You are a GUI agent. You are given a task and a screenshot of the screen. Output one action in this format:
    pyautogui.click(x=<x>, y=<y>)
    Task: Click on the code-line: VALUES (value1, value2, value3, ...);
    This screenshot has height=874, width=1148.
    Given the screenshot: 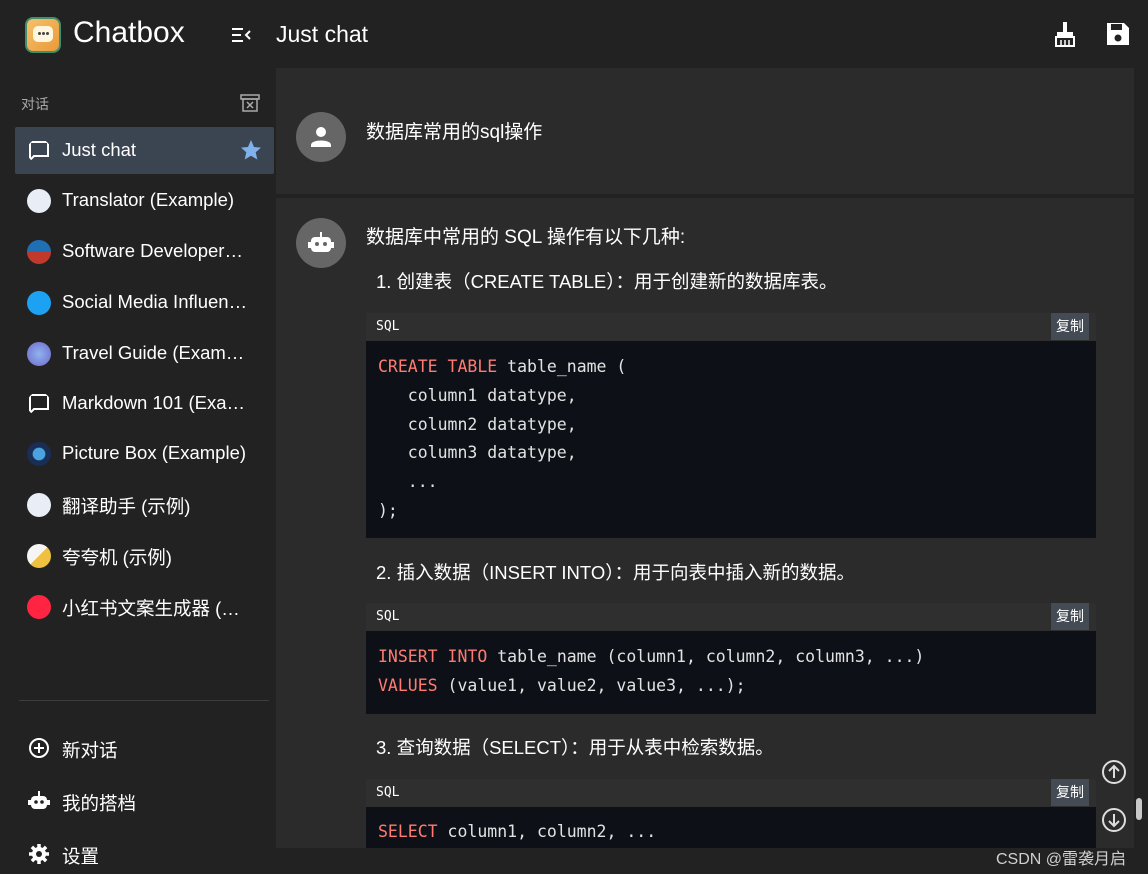 What is the action you would take?
    pyautogui.click(x=562, y=685)
    